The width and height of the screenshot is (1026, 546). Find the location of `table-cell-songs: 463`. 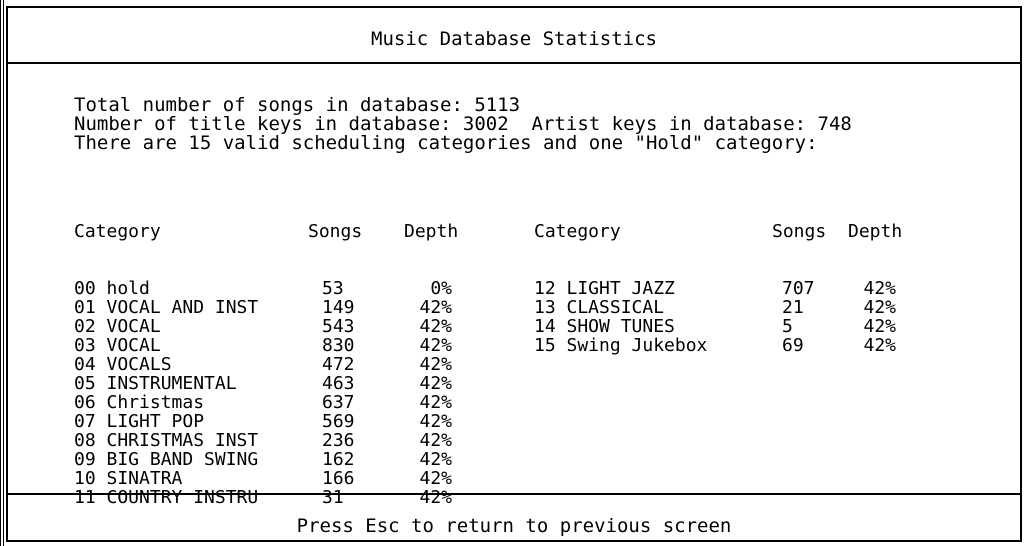

table-cell-songs: 463 is located at coordinates (338, 383).